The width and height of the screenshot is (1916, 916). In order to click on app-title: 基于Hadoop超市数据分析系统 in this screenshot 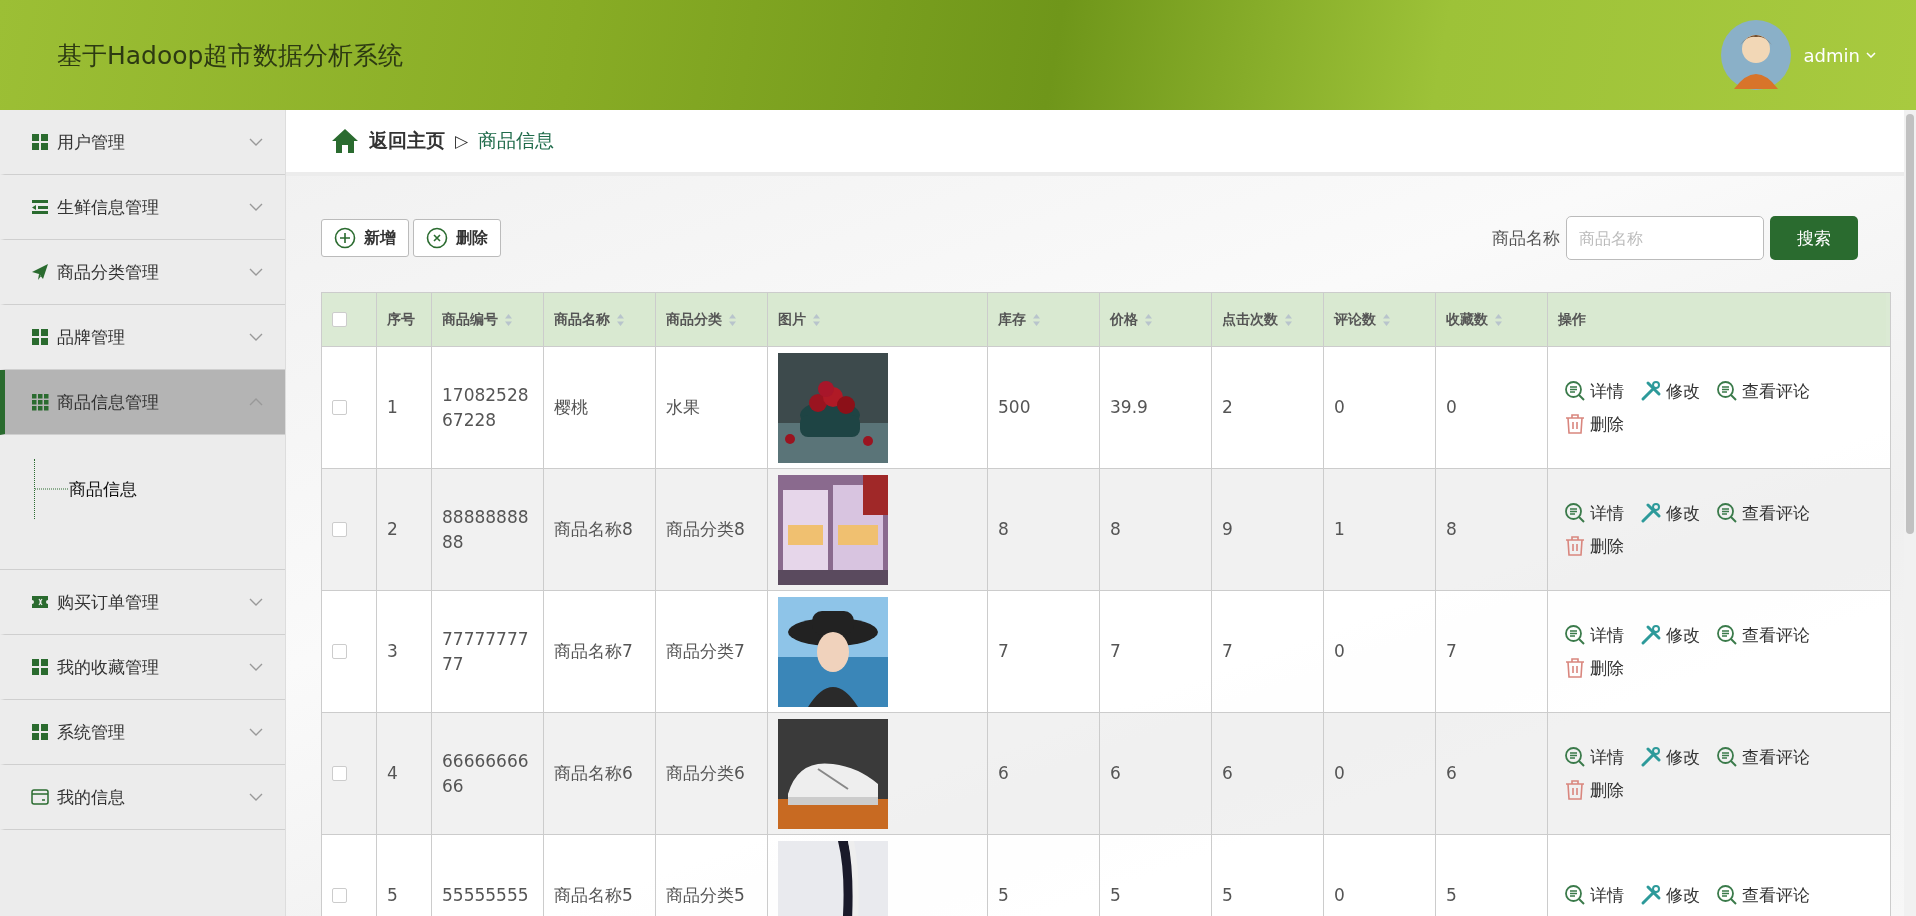, I will do `click(230, 55)`.